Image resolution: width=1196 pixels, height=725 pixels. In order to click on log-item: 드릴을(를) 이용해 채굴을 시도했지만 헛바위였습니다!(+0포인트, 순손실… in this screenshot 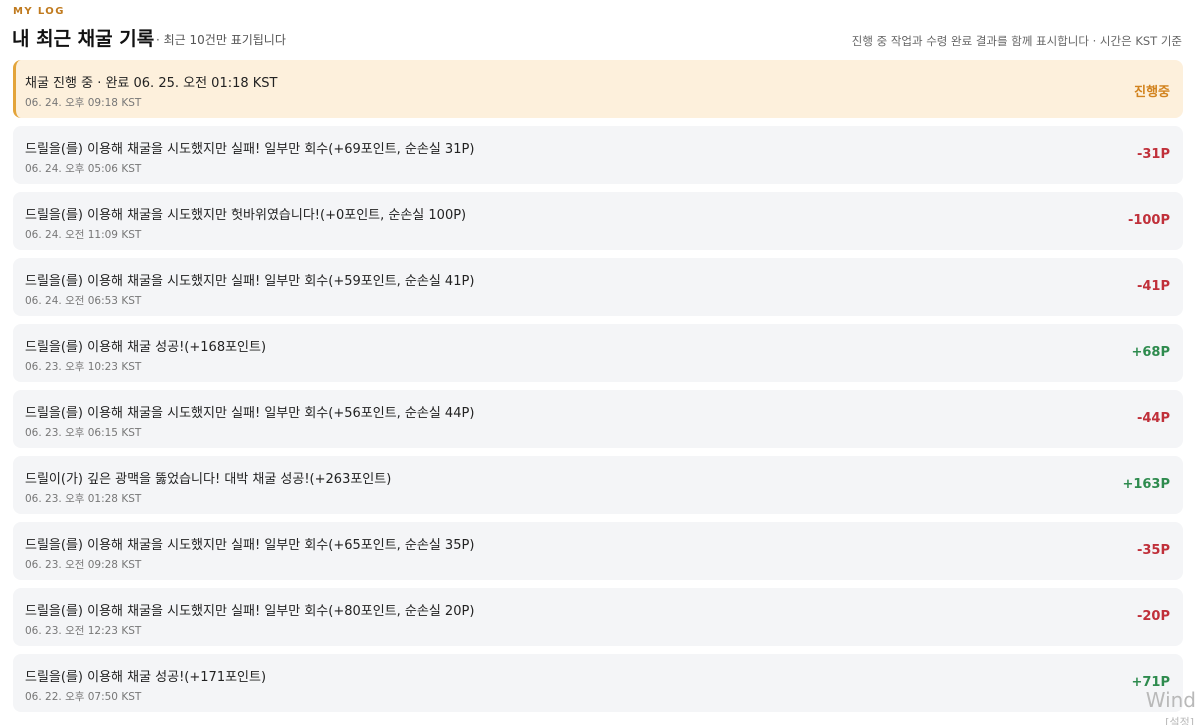, I will do `click(598, 221)`.